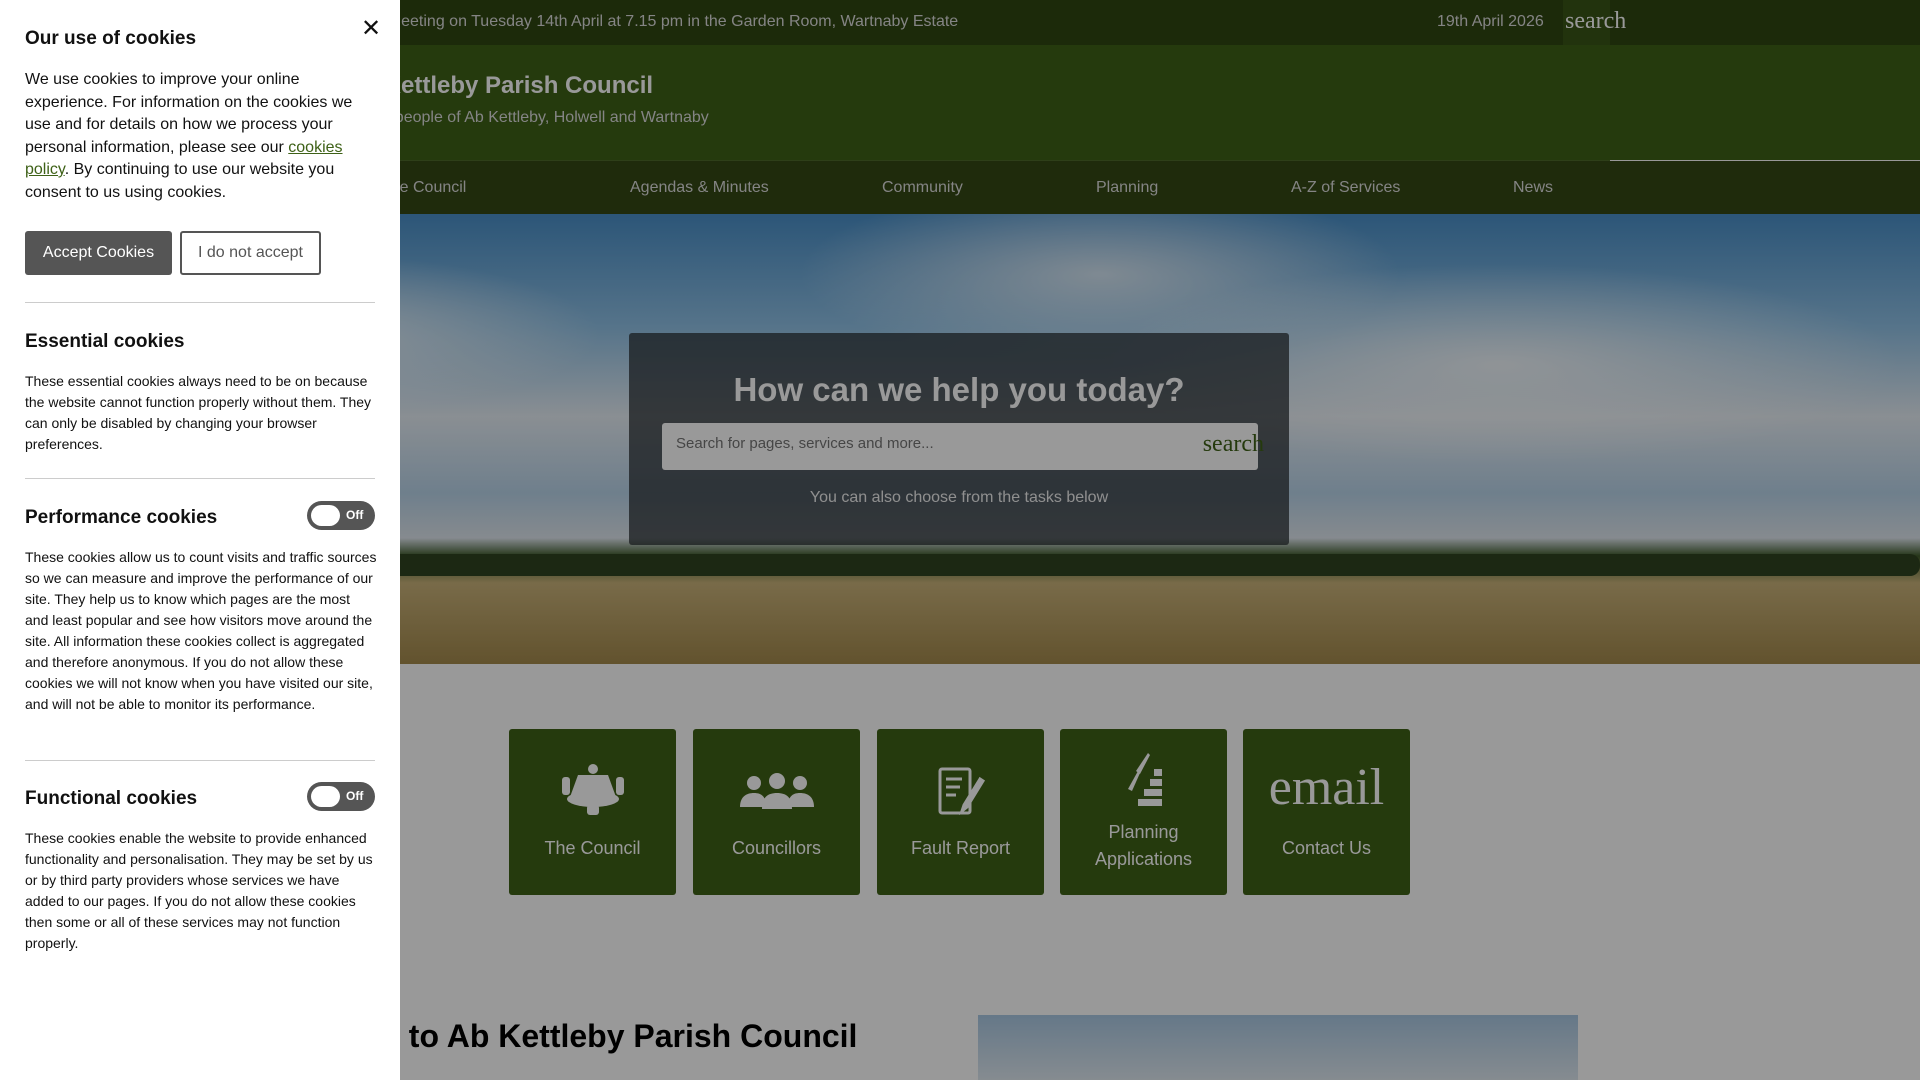 The width and height of the screenshot is (1920, 1080). I want to click on performance-title: Performance cookies, so click(121, 517).